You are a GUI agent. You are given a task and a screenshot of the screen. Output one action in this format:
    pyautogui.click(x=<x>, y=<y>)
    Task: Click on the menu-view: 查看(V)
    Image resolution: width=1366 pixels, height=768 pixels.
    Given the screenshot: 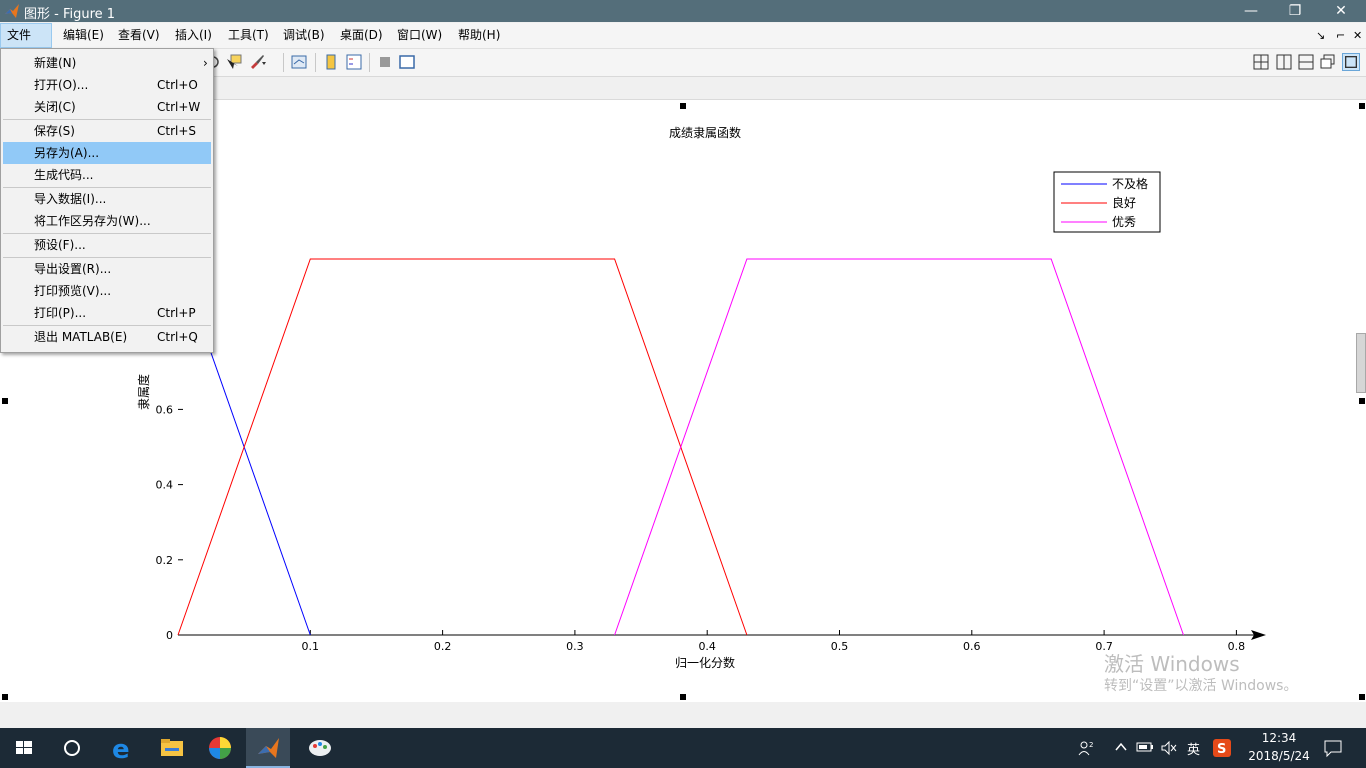 What is the action you would take?
    pyautogui.click(x=139, y=35)
    